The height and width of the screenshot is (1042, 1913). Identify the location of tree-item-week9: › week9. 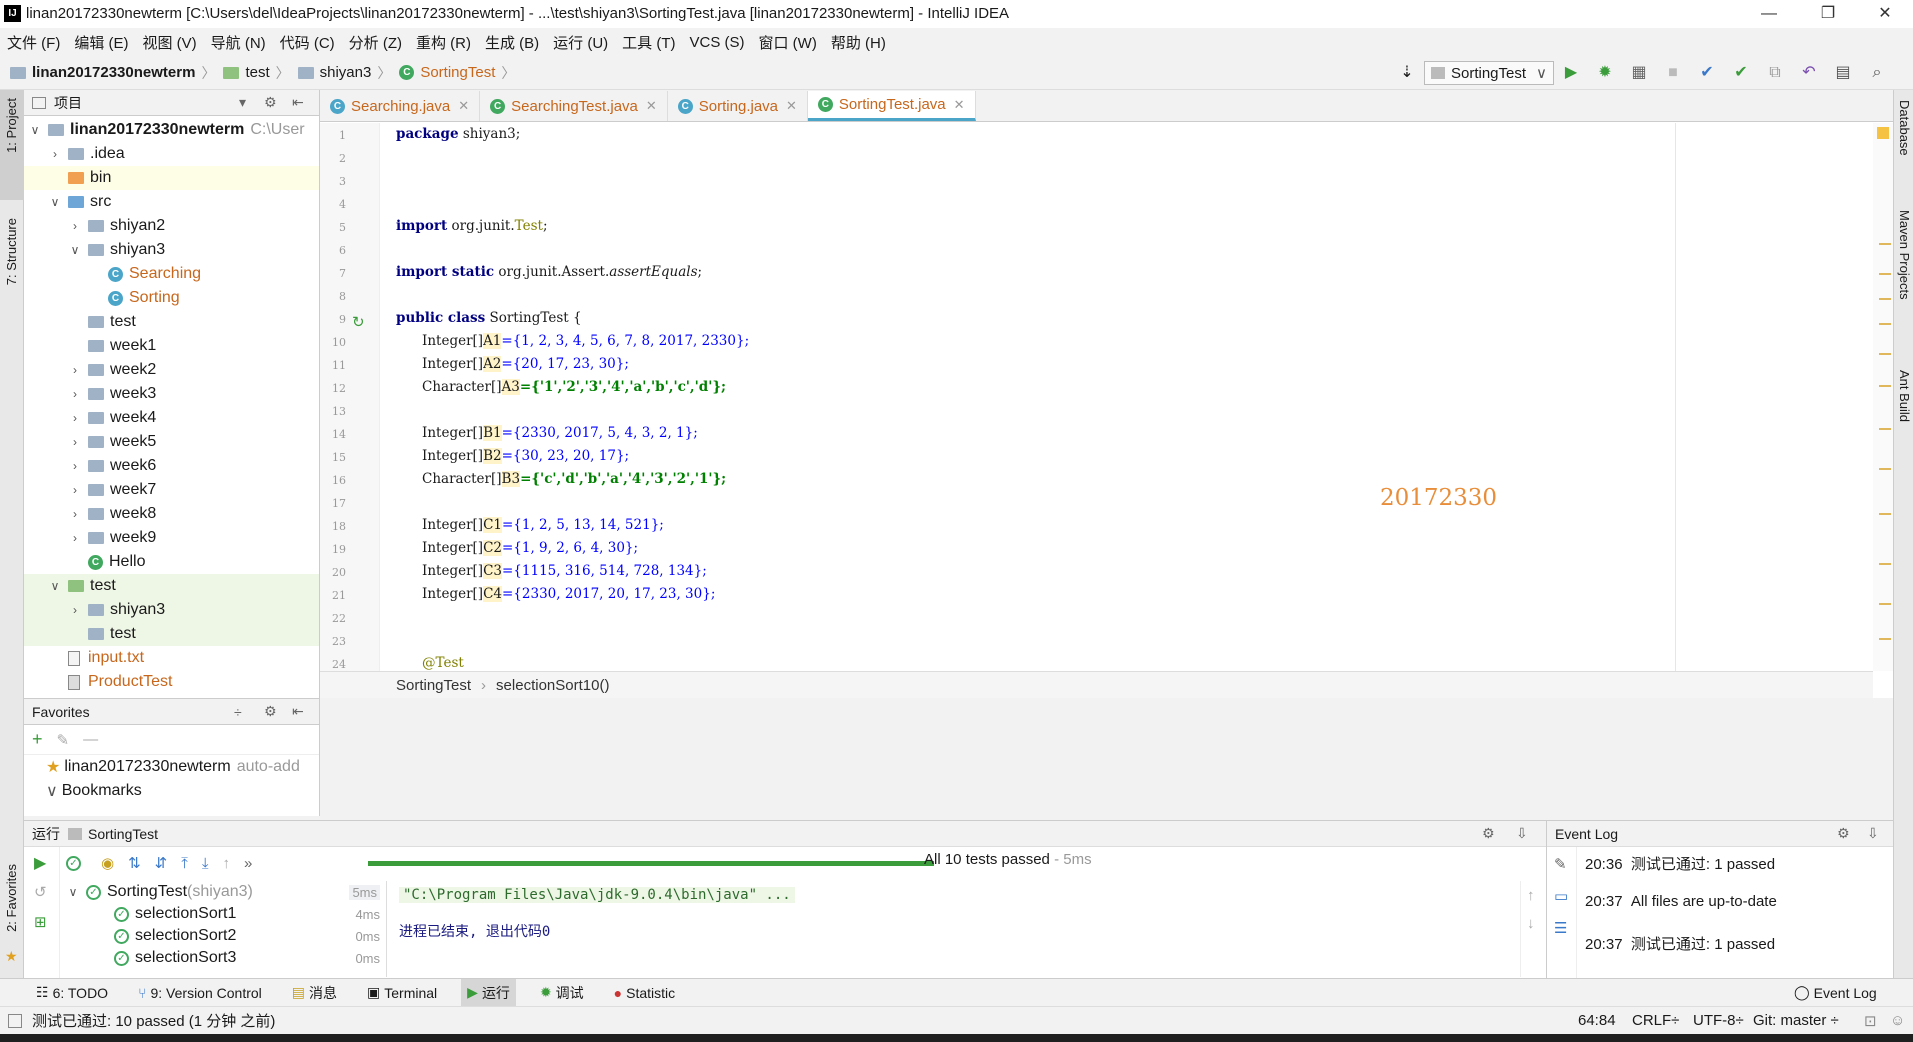
(171, 538).